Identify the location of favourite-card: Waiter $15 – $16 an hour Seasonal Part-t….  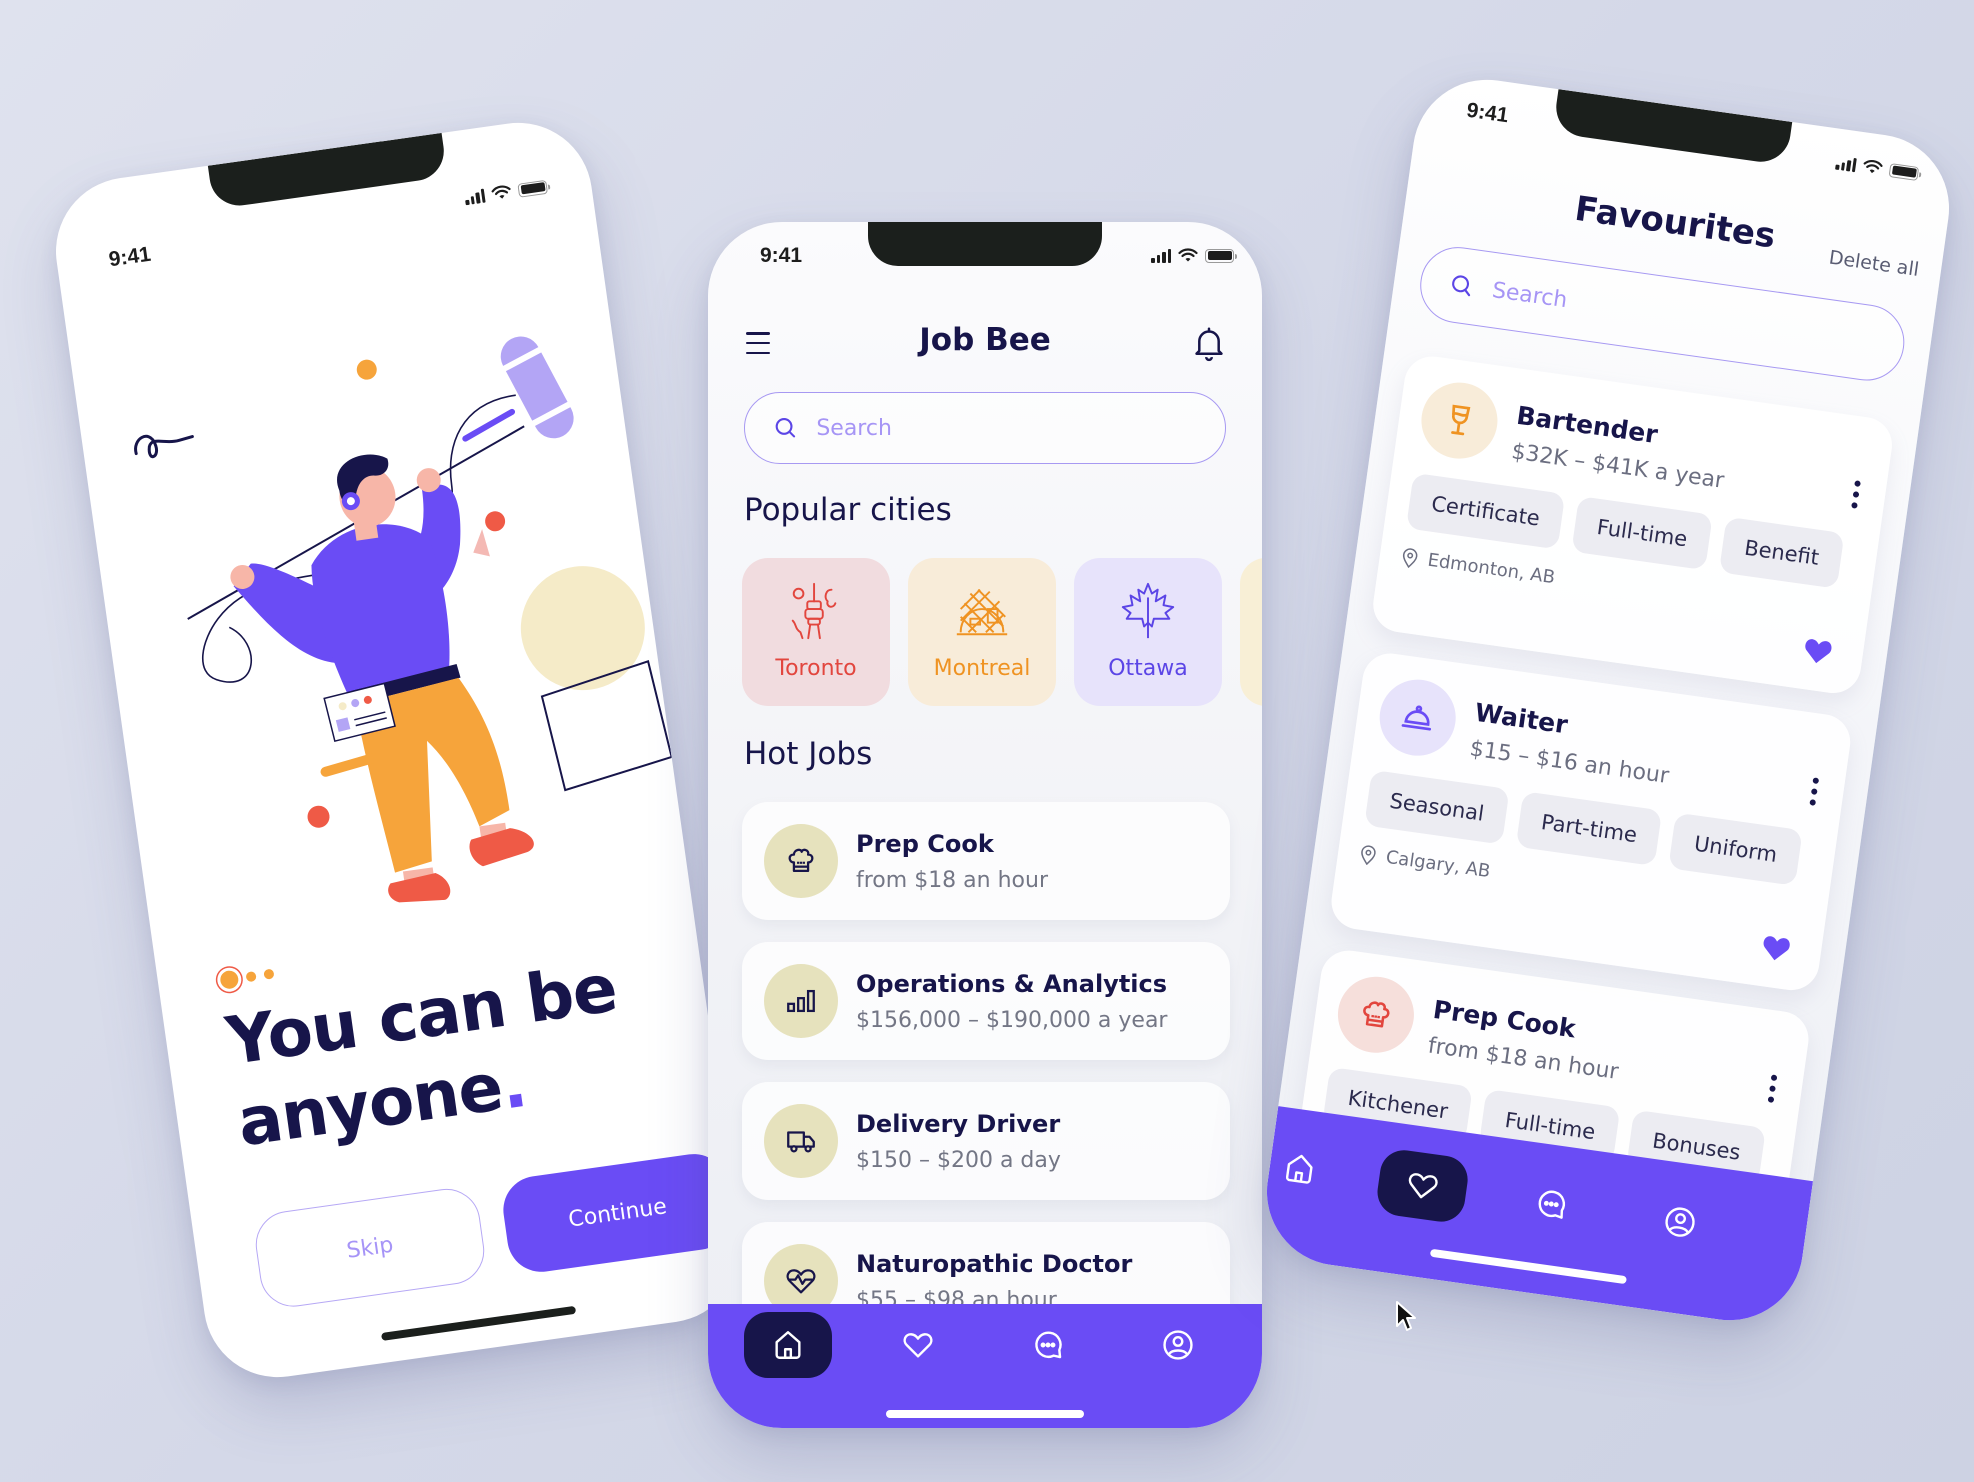
(1590, 821).